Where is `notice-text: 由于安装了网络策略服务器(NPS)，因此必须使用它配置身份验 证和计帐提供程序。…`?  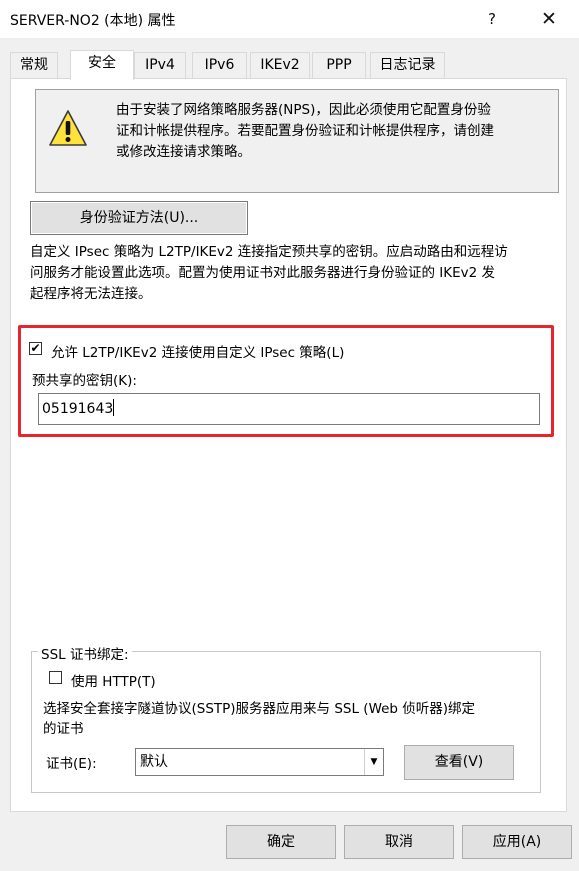 notice-text: 由于安装了网络策略服务器(NPS)，因此必须使用它配置身份验 证和计帐提供程序。… is located at coordinates (331, 131).